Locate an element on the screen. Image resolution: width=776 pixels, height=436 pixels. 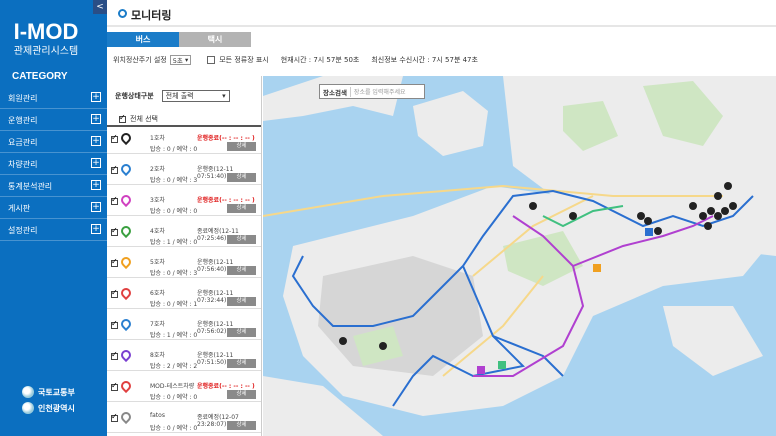
government-logos: 국토교통부 인천광역시 is located at coordinates (48, 402).